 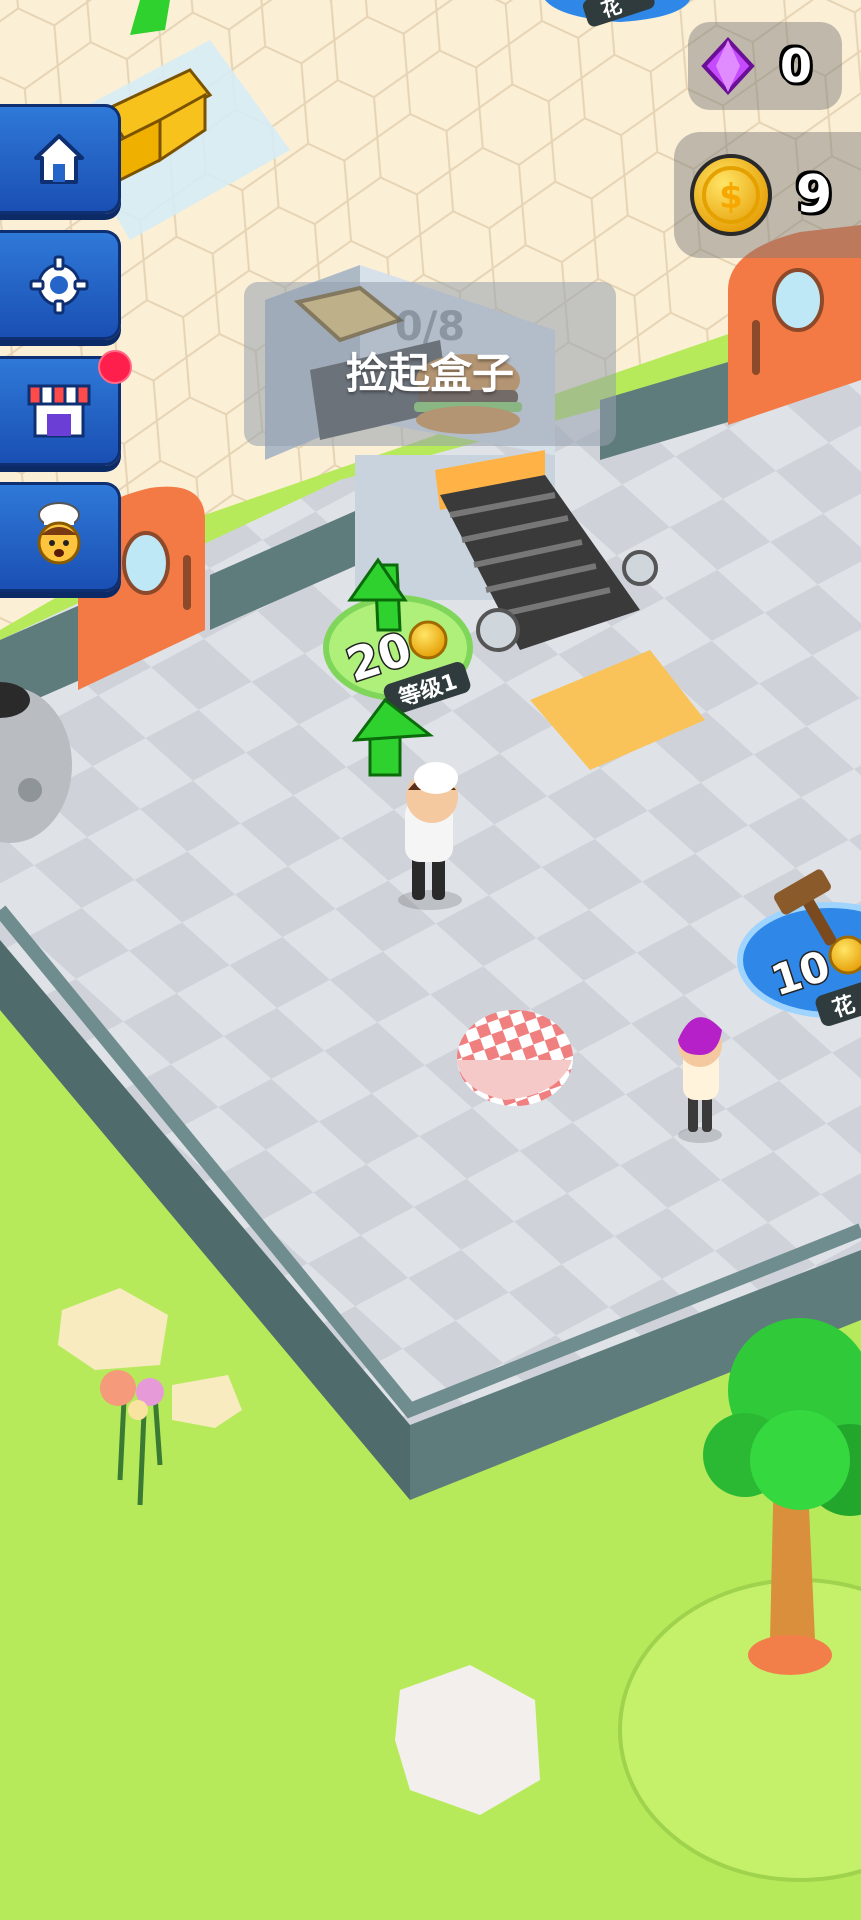 I want to click on gear-icon, so click(x=59, y=285).